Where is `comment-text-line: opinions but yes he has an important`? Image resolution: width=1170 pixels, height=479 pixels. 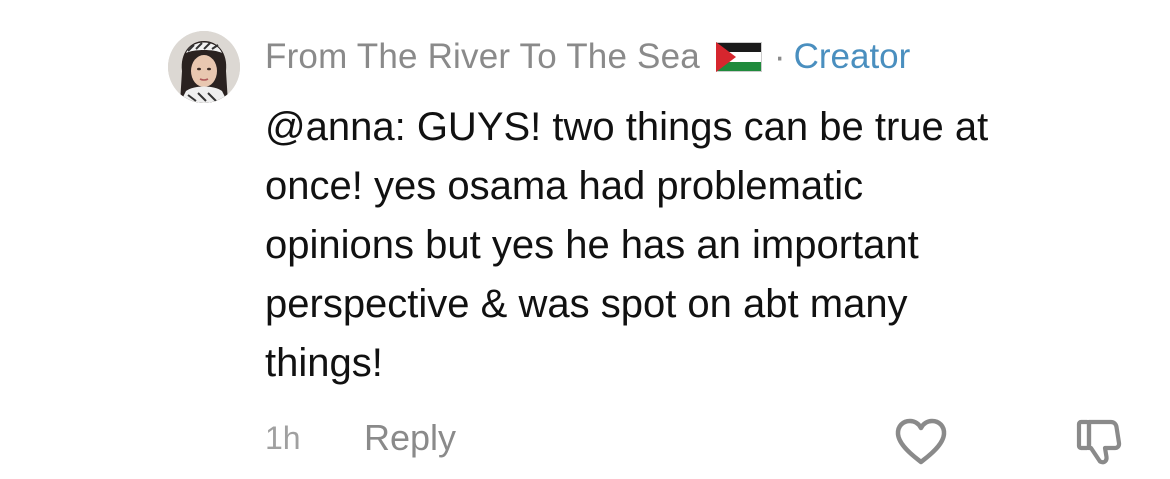
comment-text-line: opinions but yes he has an important is located at coordinates (592, 245).